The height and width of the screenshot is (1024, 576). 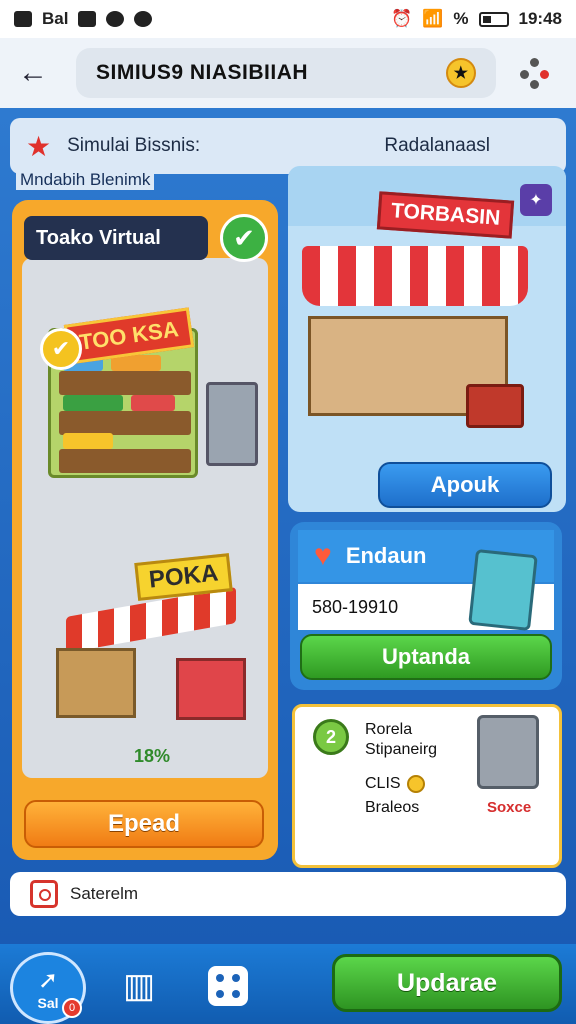 What do you see at coordinates (461, 18) in the screenshot?
I see `battery-label: %` at bounding box center [461, 18].